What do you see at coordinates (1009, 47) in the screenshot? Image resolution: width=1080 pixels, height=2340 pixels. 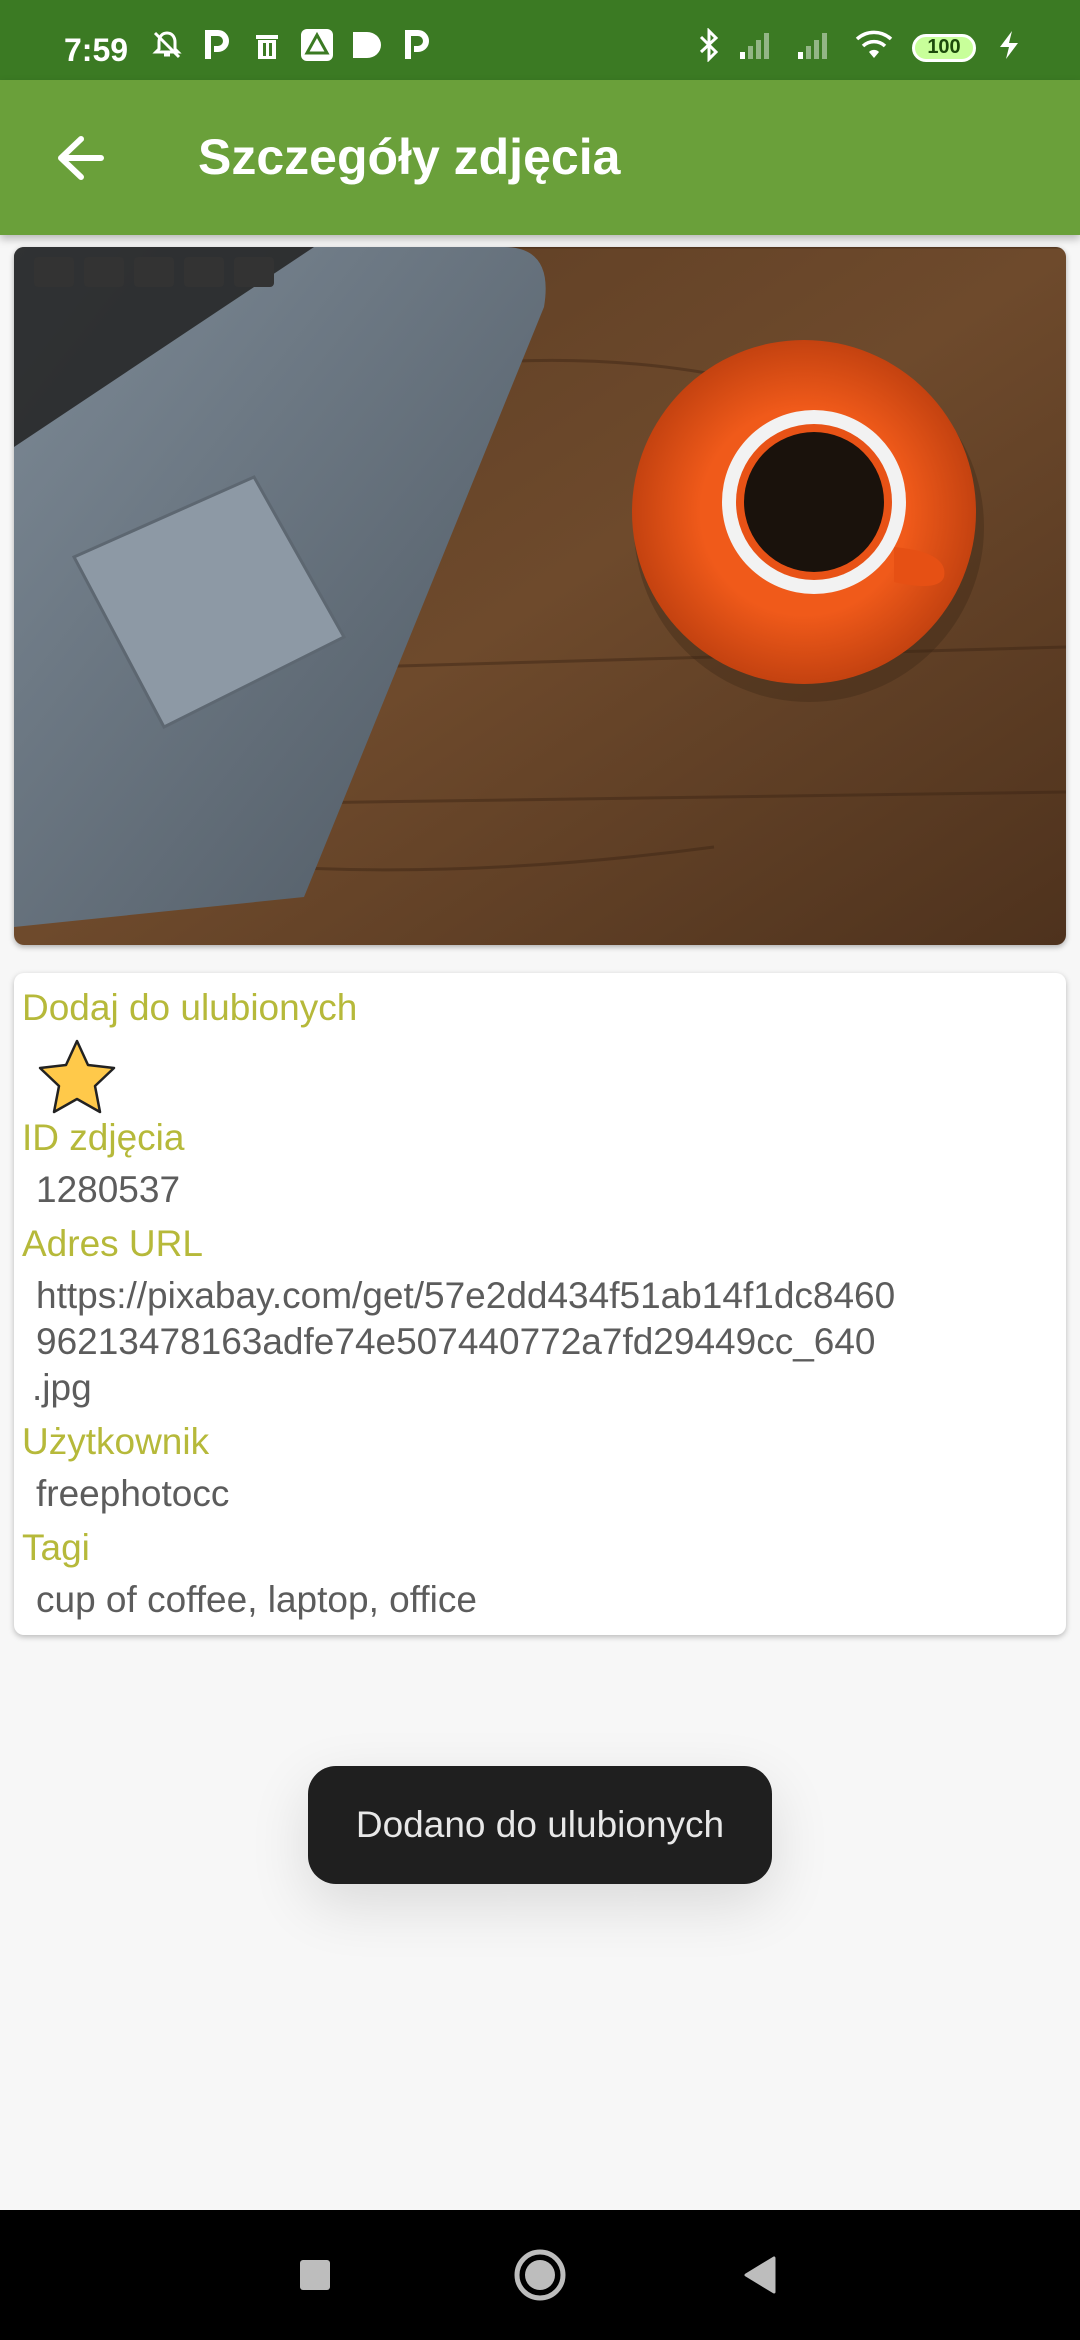 I see `charging-icon` at bounding box center [1009, 47].